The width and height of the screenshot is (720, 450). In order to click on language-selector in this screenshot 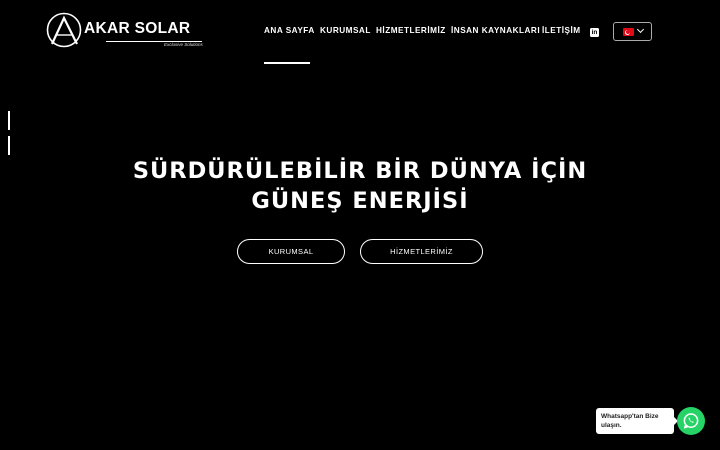, I will do `click(632, 31)`.